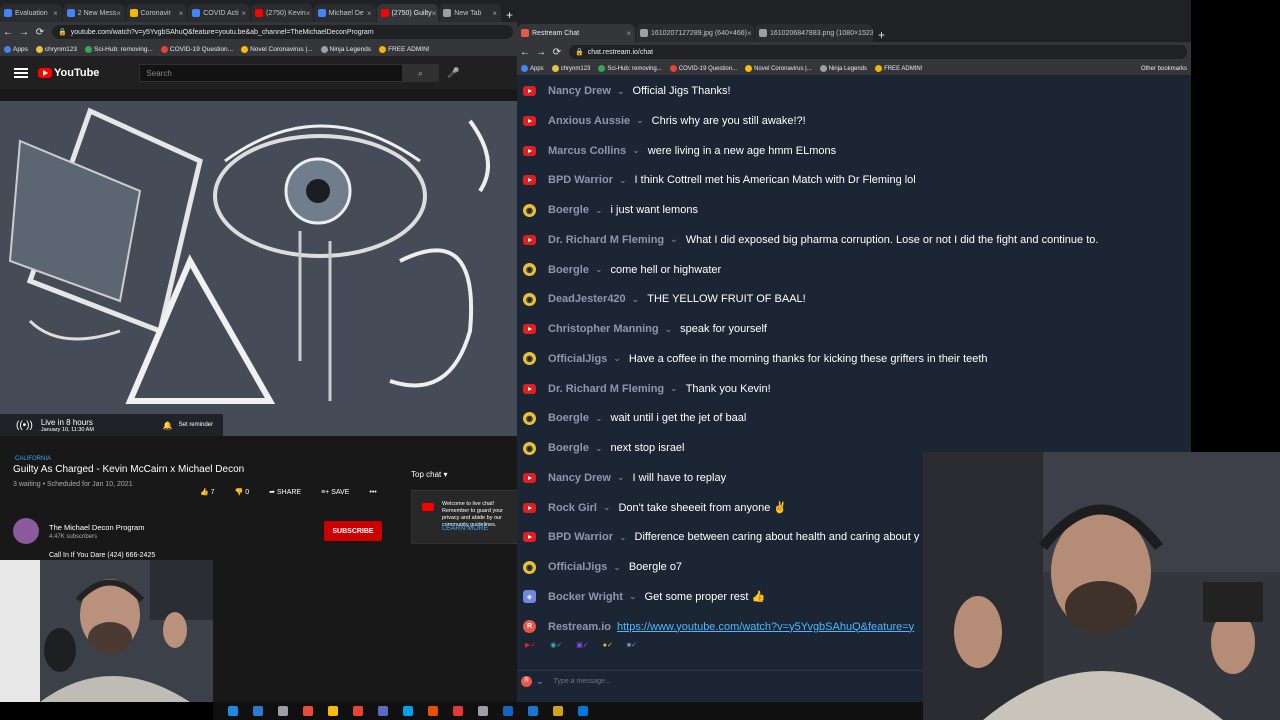 The width and height of the screenshot is (1280, 720). What do you see at coordinates (587, 299) in the screenshot?
I see `chat-username: DeadJester420` at bounding box center [587, 299].